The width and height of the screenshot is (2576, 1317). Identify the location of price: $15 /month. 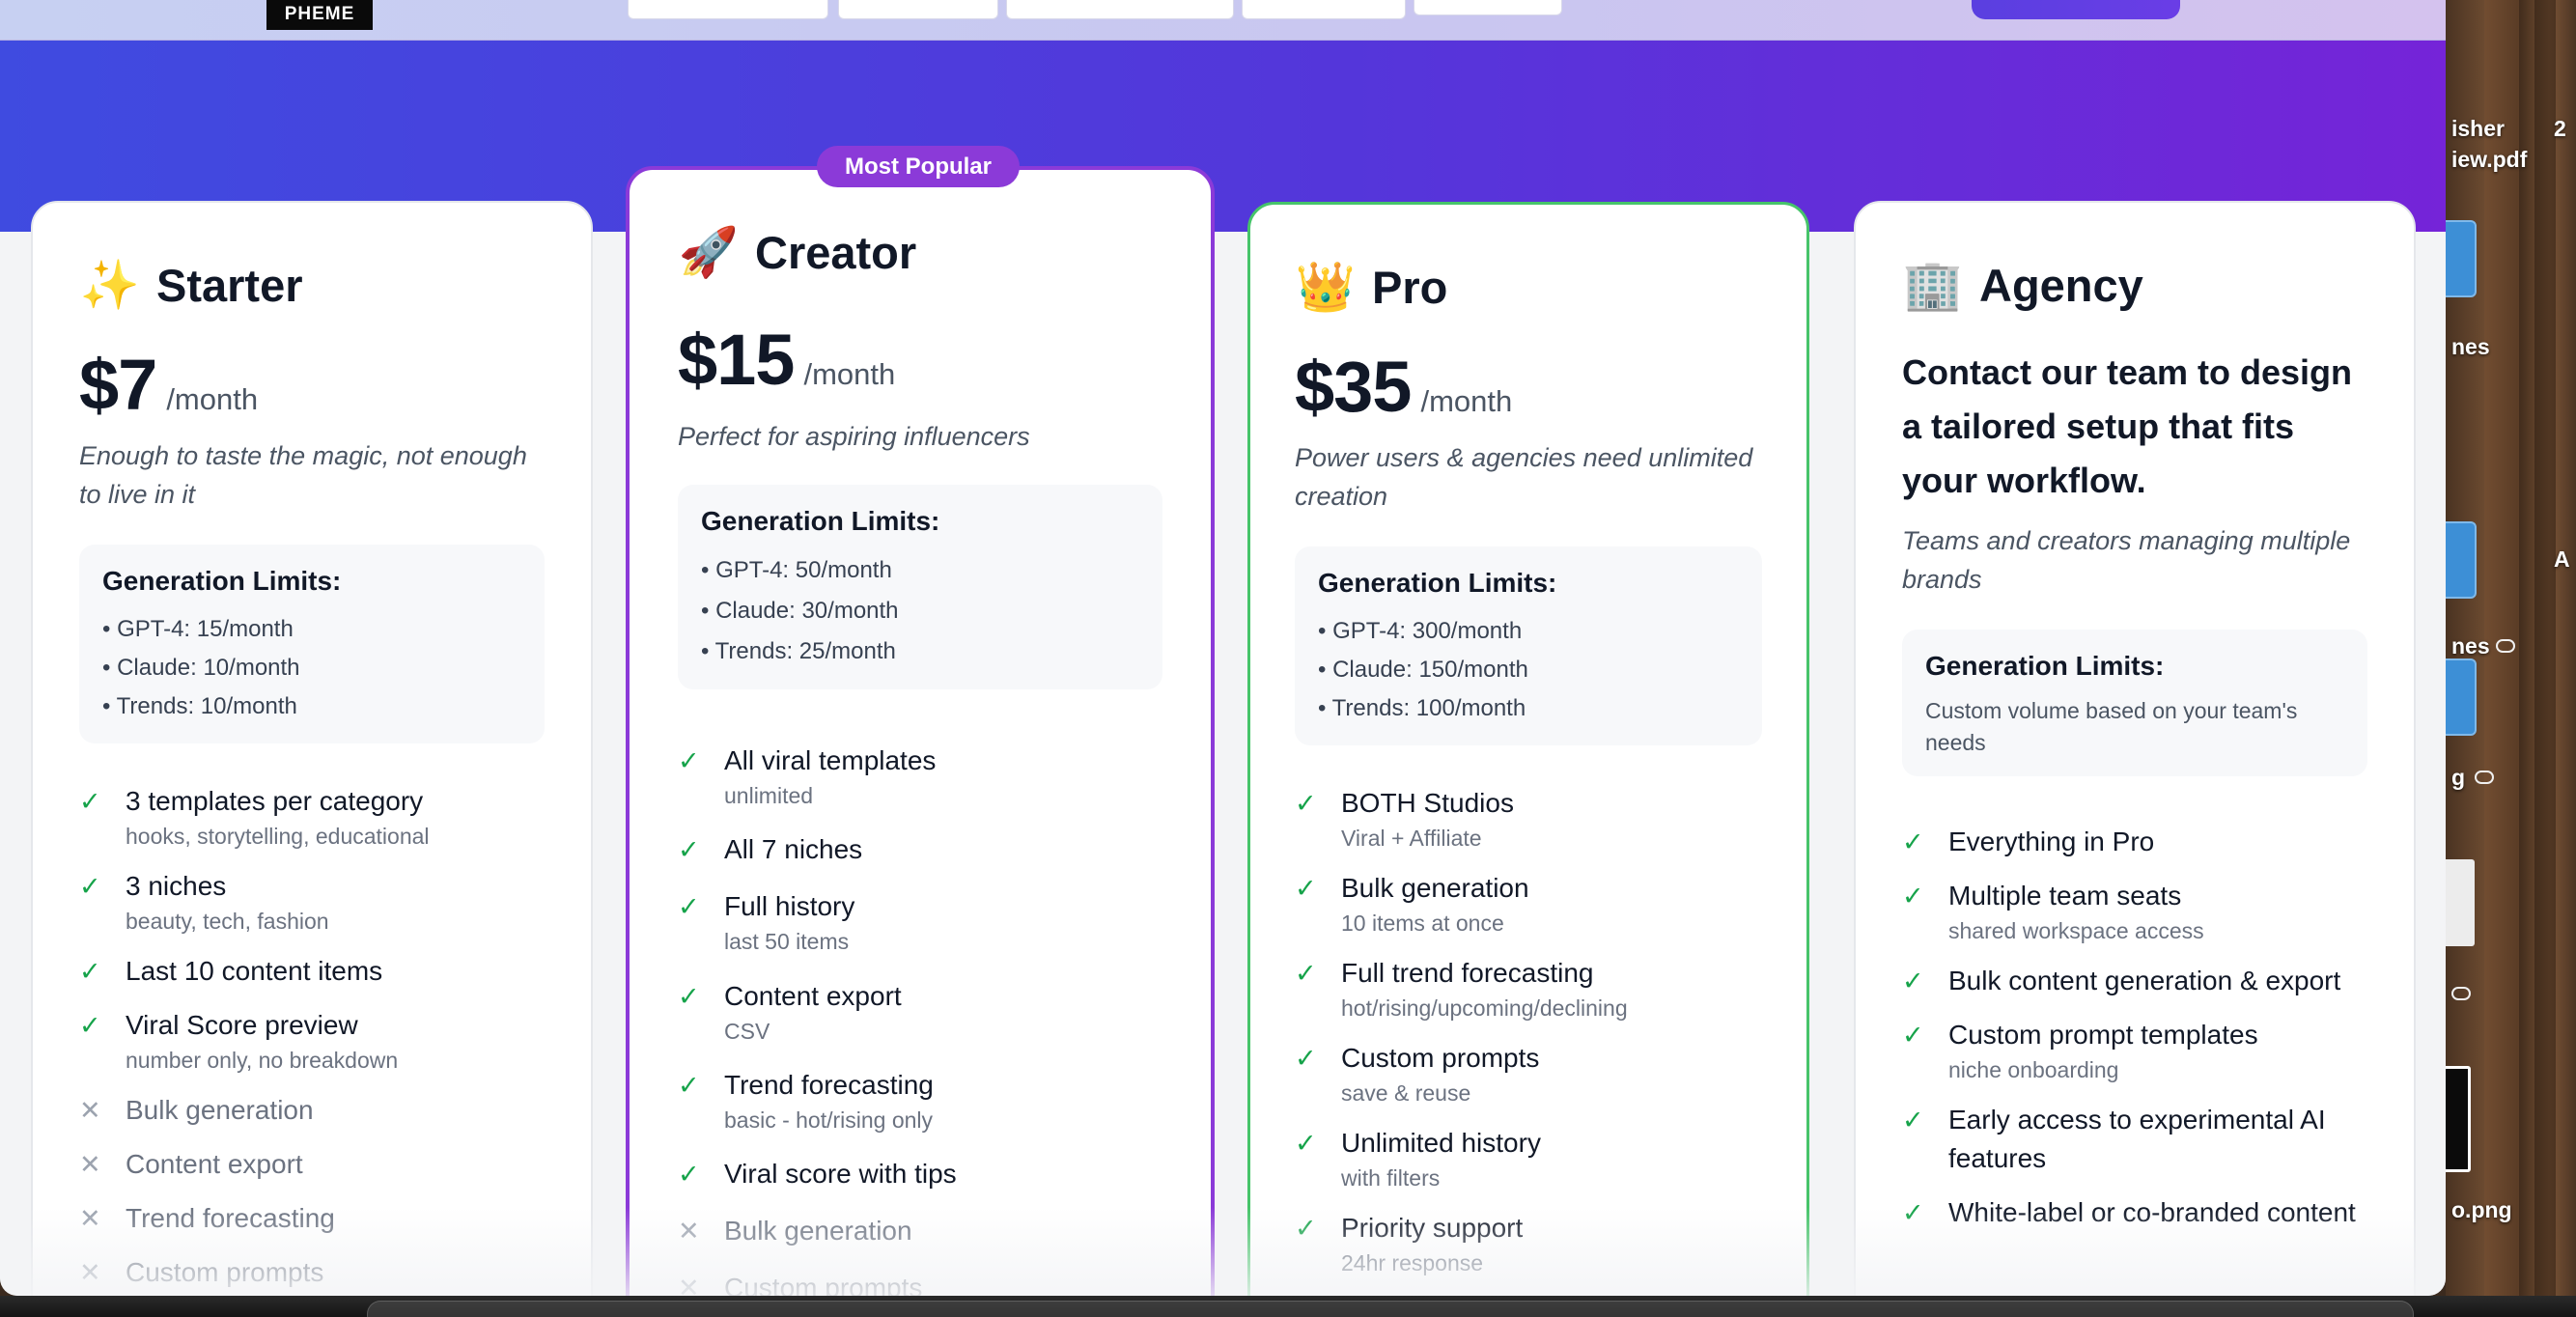
(920, 360).